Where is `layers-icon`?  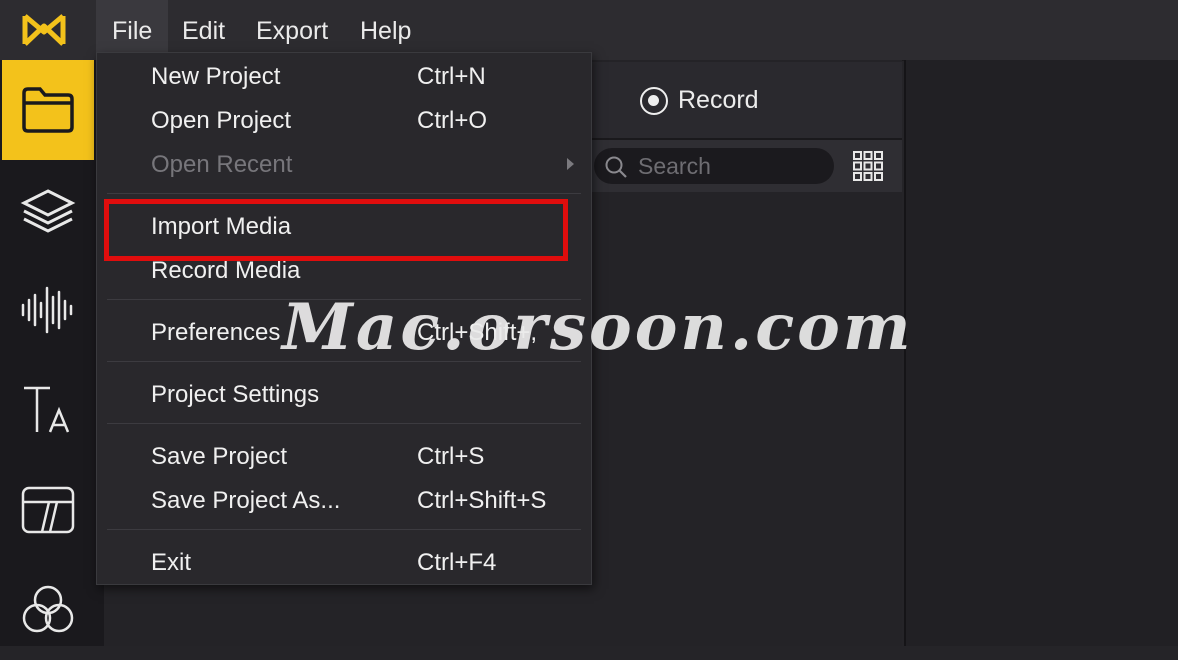 layers-icon is located at coordinates (48, 211).